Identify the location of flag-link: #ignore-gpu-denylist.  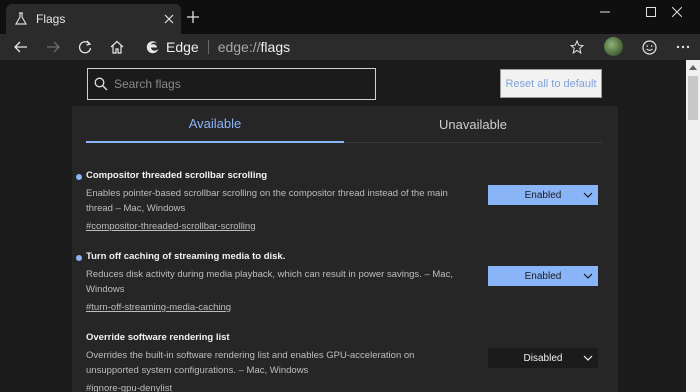
(129, 386).